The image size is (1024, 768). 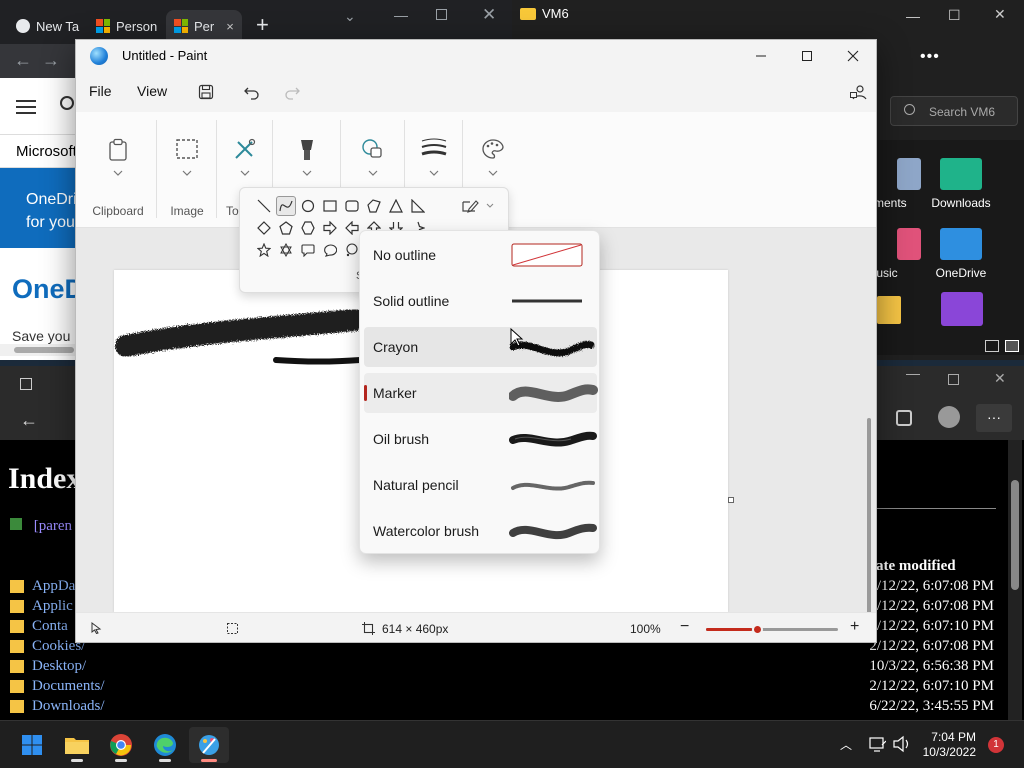 I want to click on hamburger-menu-icon, so click(x=26, y=109).